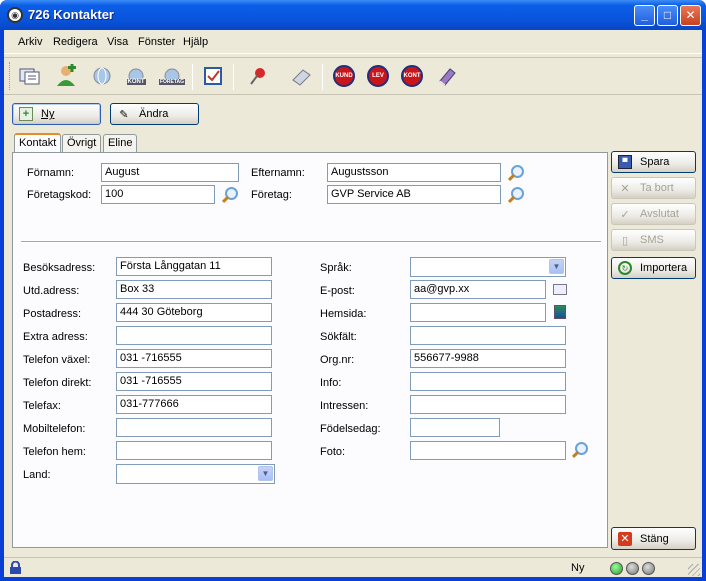 This screenshot has width=706, height=581. I want to click on foretag-input: GVP Service AB, so click(414, 194).